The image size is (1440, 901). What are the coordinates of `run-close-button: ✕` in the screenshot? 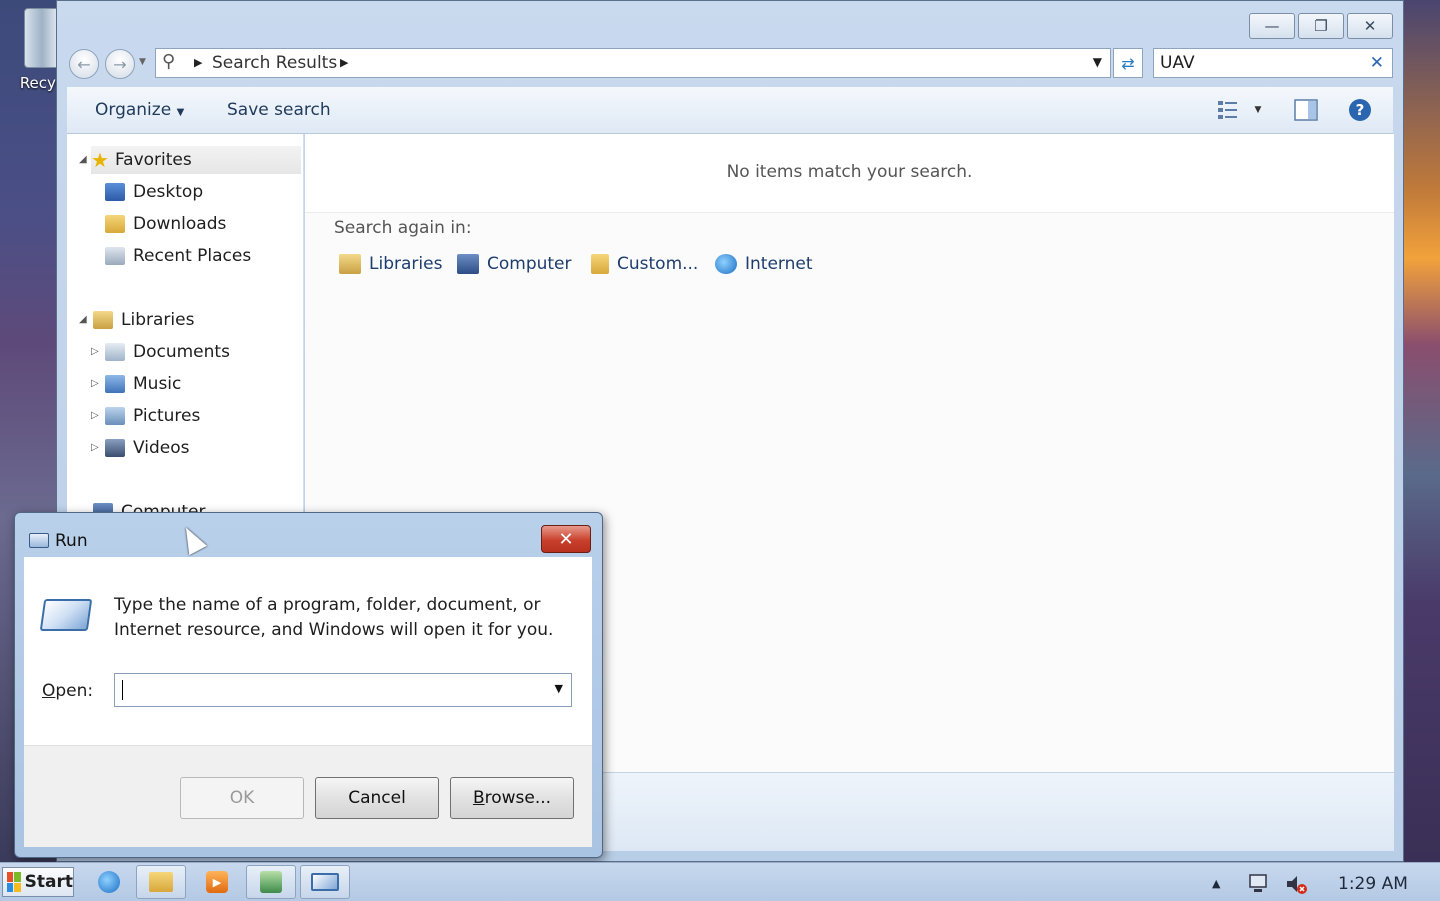 It's located at (566, 539).